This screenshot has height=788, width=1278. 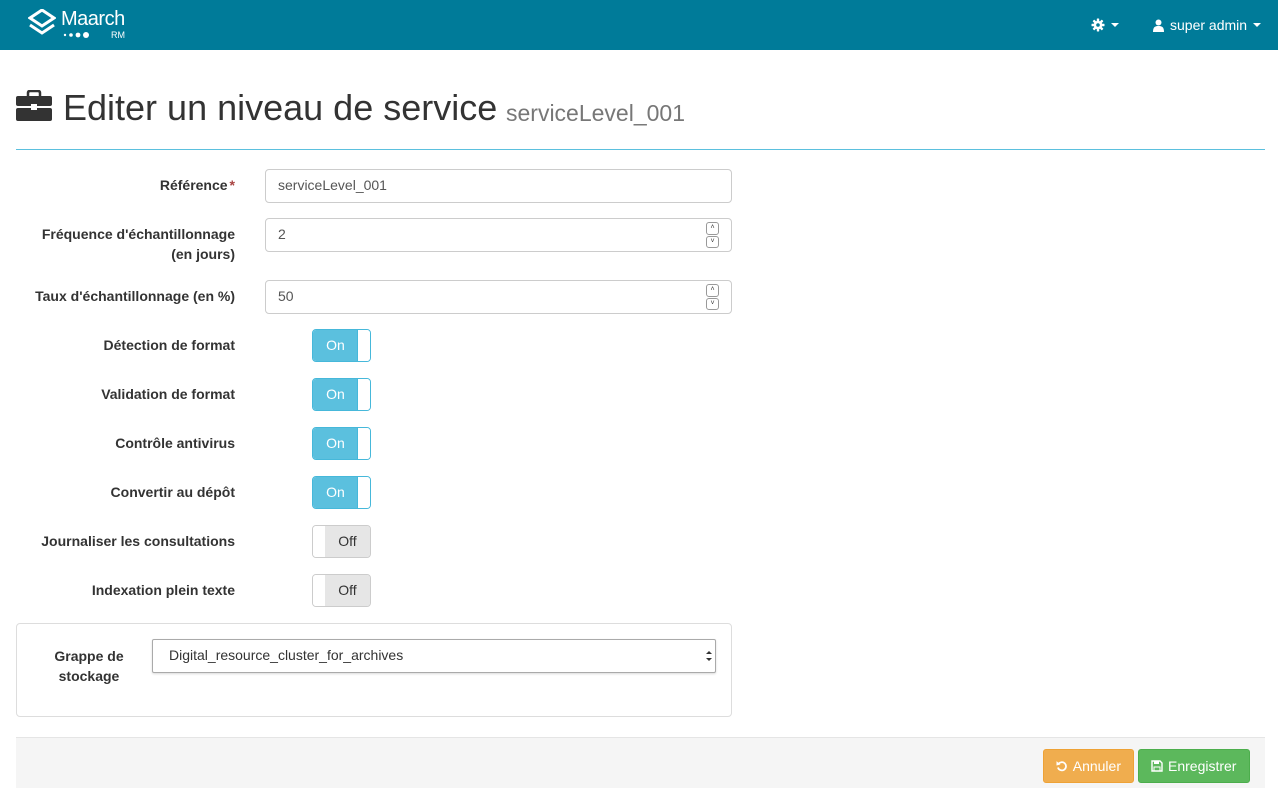 What do you see at coordinates (89, 666) in the screenshot?
I see `grappe-label: Grappe de stockage` at bounding box center [89, 666].